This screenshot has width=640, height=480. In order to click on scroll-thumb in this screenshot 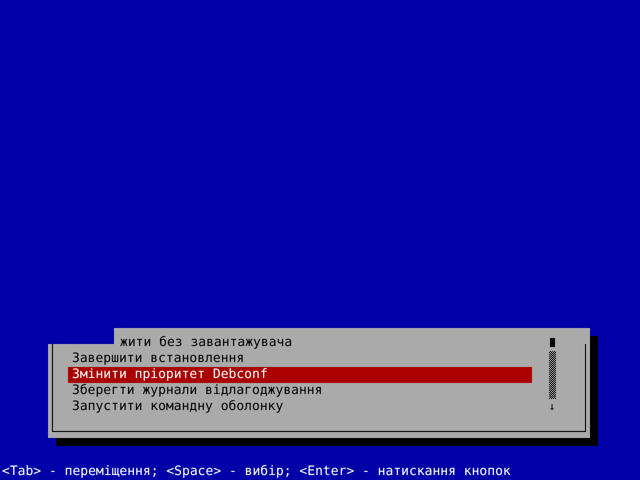, I will do `click(552, 342)`.